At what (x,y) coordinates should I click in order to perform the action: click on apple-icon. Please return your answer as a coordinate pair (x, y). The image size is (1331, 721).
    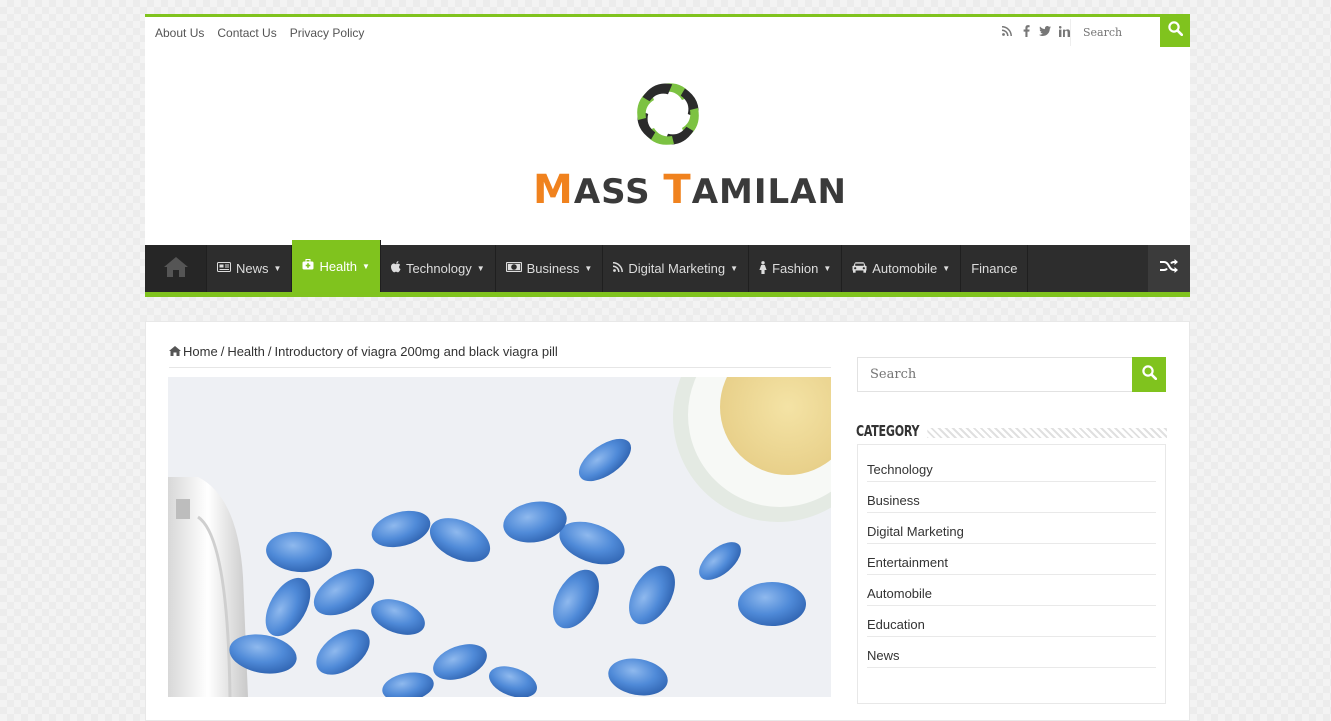
    Looking at the image, I should click on (395, 268).